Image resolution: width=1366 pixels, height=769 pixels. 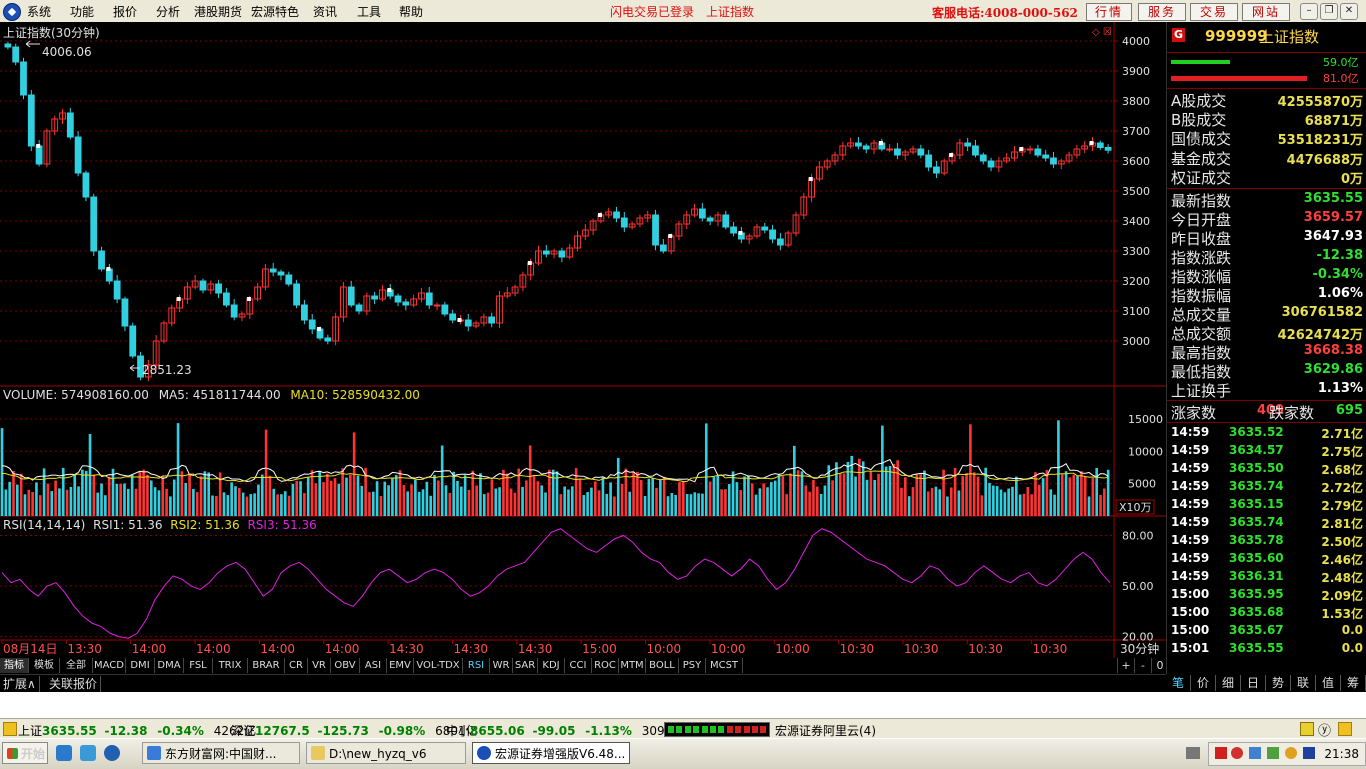 What do you see at coordinates (213, 649) in the screenshot?
I see `time-label: 14:00` at bounding box center [213, 649].